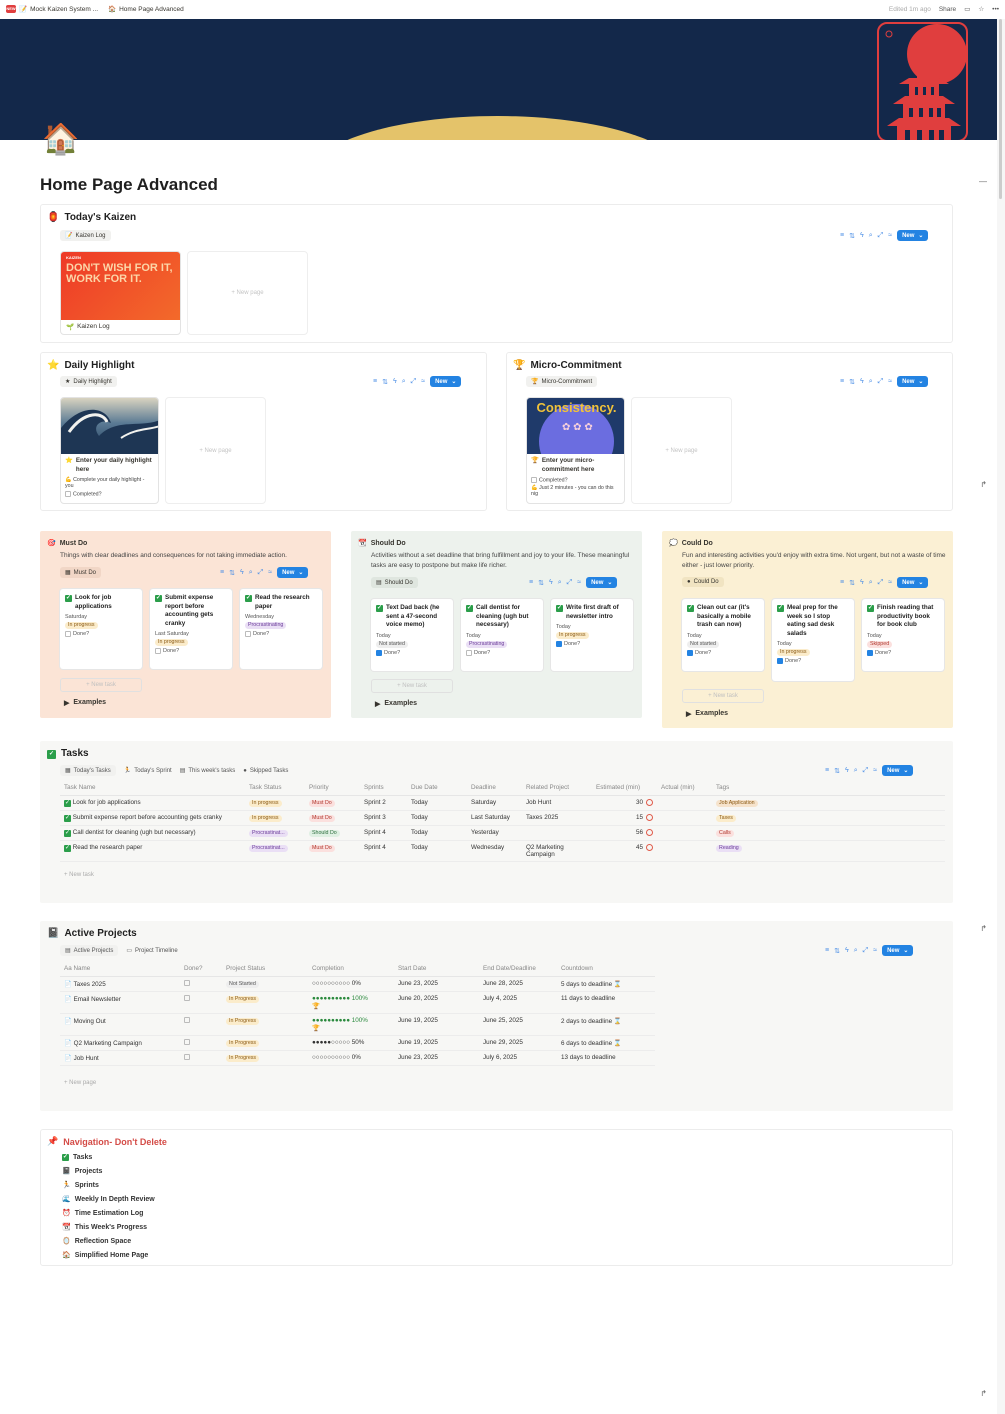 This screenshot has height=1414, width=1005. I want to click on tab-active-projects: ▤ Active Projects, so click(89, 950).